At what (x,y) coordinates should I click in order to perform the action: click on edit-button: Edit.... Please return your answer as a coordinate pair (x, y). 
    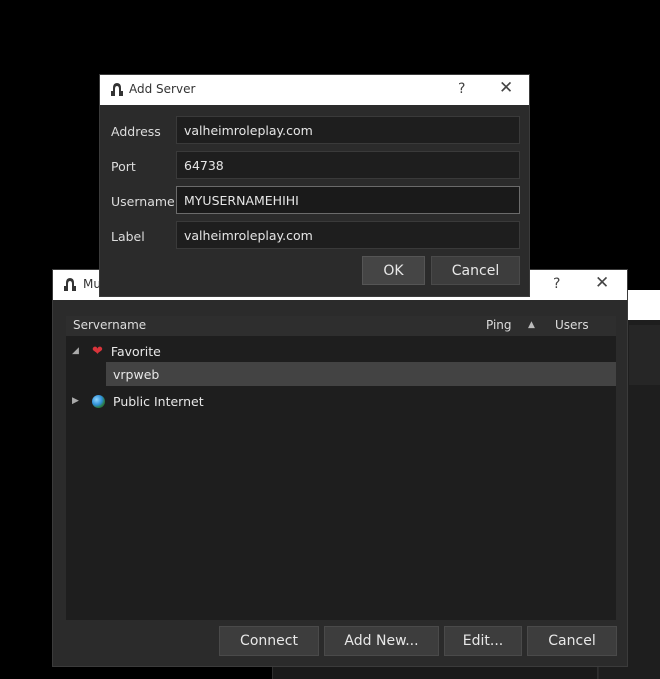
    Looking at the image, I should click on (483, 641).